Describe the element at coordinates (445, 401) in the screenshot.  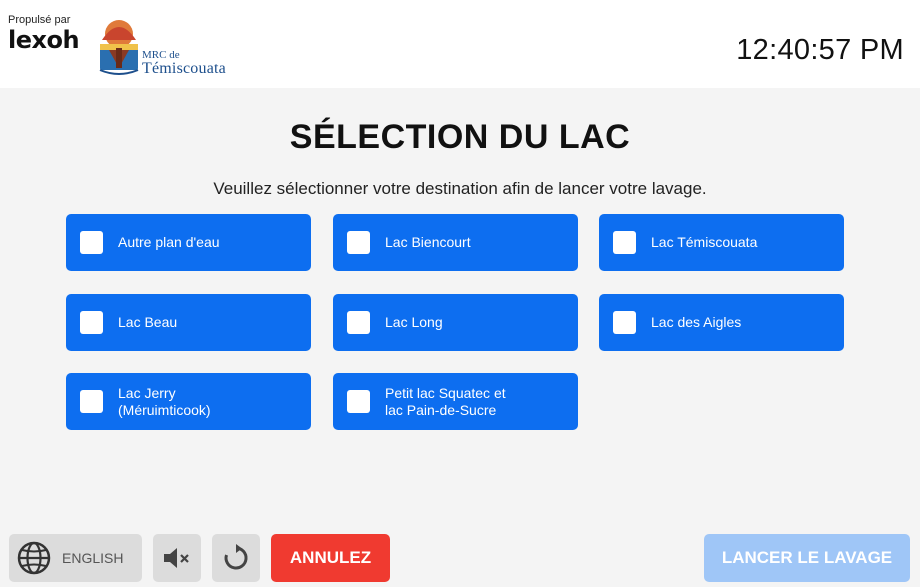
I see `lake-label: Petit lac Squatec et lac Pain-de-Sucre` at that location.